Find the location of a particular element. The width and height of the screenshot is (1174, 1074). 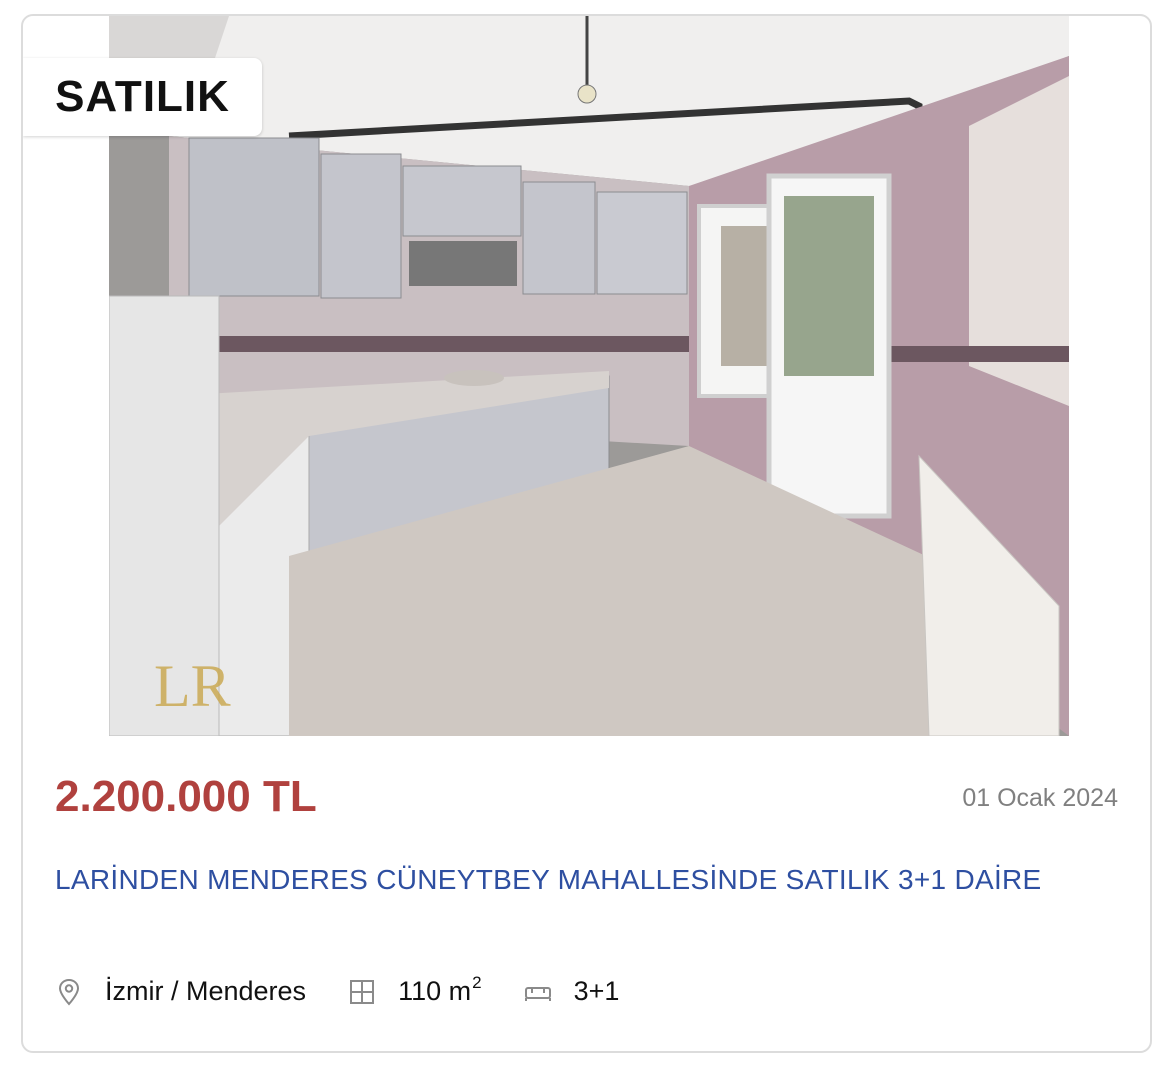

listing-meta: İzmir / Menderes 110 m2 3+1 is located at coordinates (358, 990).